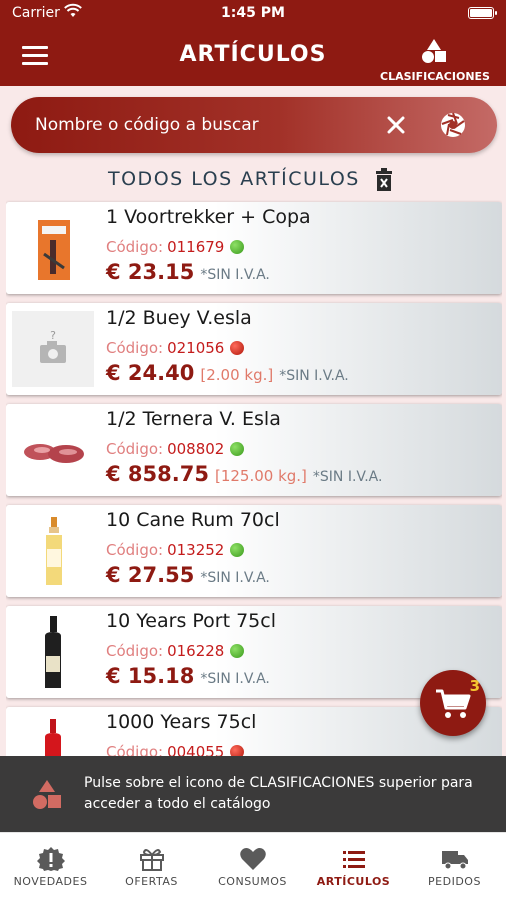 Image resolution: width=506 pixels, height=900 pixels. I want to click on product-price: € 15.18, so click(150, 676).